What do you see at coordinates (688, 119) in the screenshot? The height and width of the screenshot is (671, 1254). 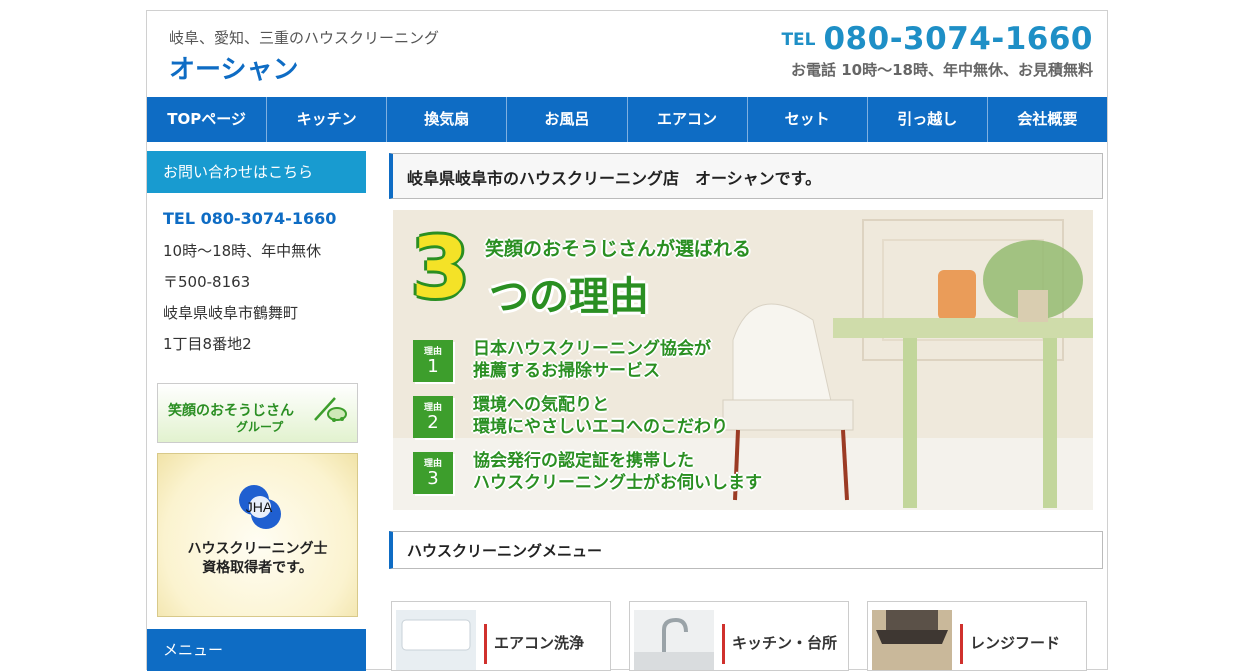 I see `nav-item-aircon: エアコン` at bounding box center [688, 119].